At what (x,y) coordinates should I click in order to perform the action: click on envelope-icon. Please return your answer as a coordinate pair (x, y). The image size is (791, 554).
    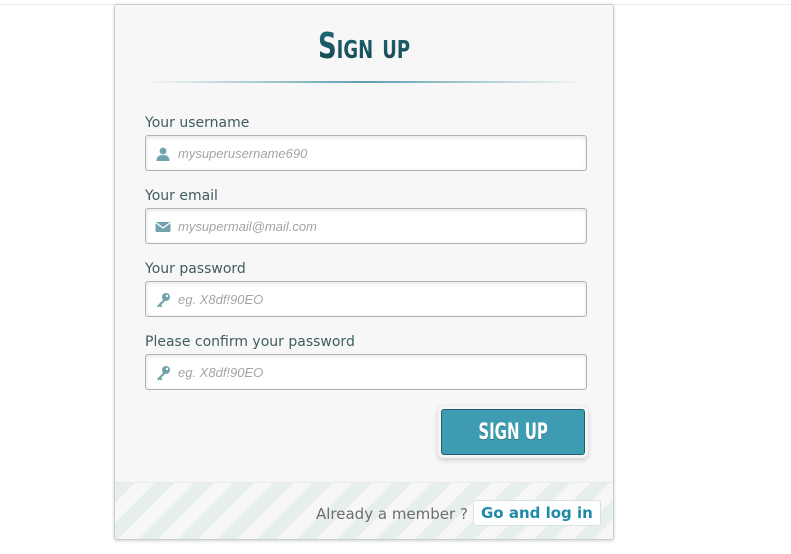
    Looking at the image, I should click on (163, 227).